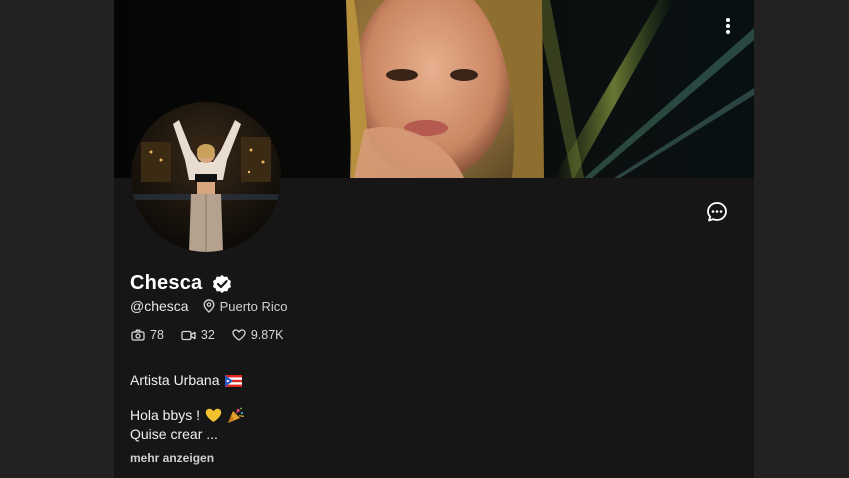  I want to click on more-vertical-icon, so click(728, 26).